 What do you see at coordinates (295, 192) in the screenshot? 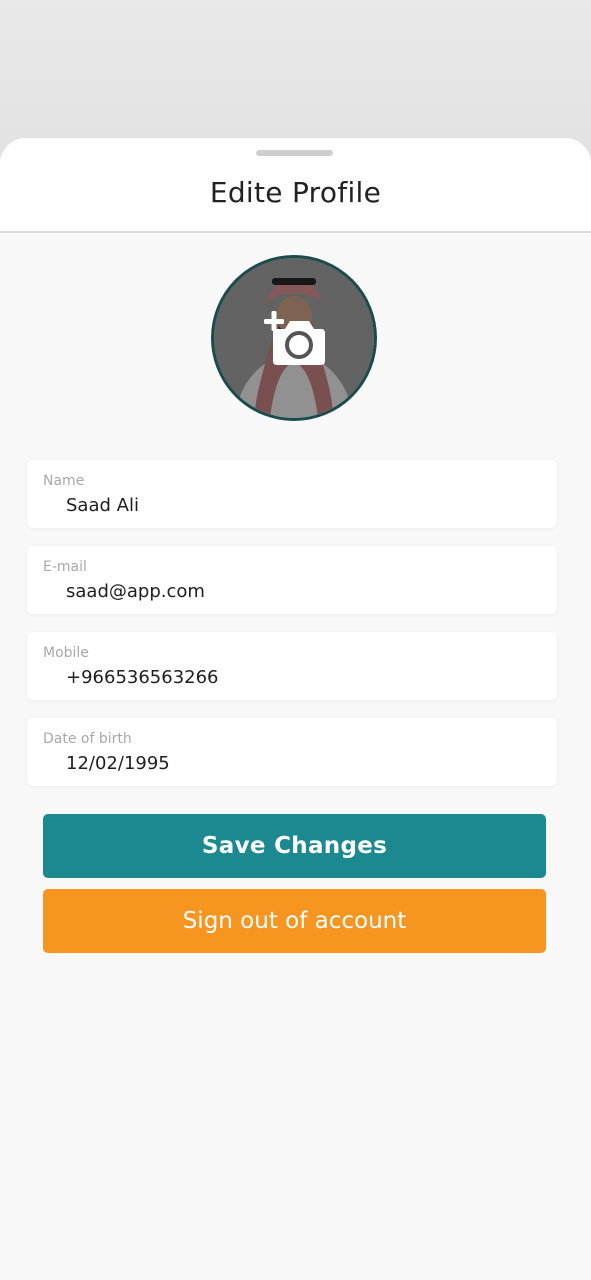
I see `page-title: Edite Profile` at bounding box center [295, 192].